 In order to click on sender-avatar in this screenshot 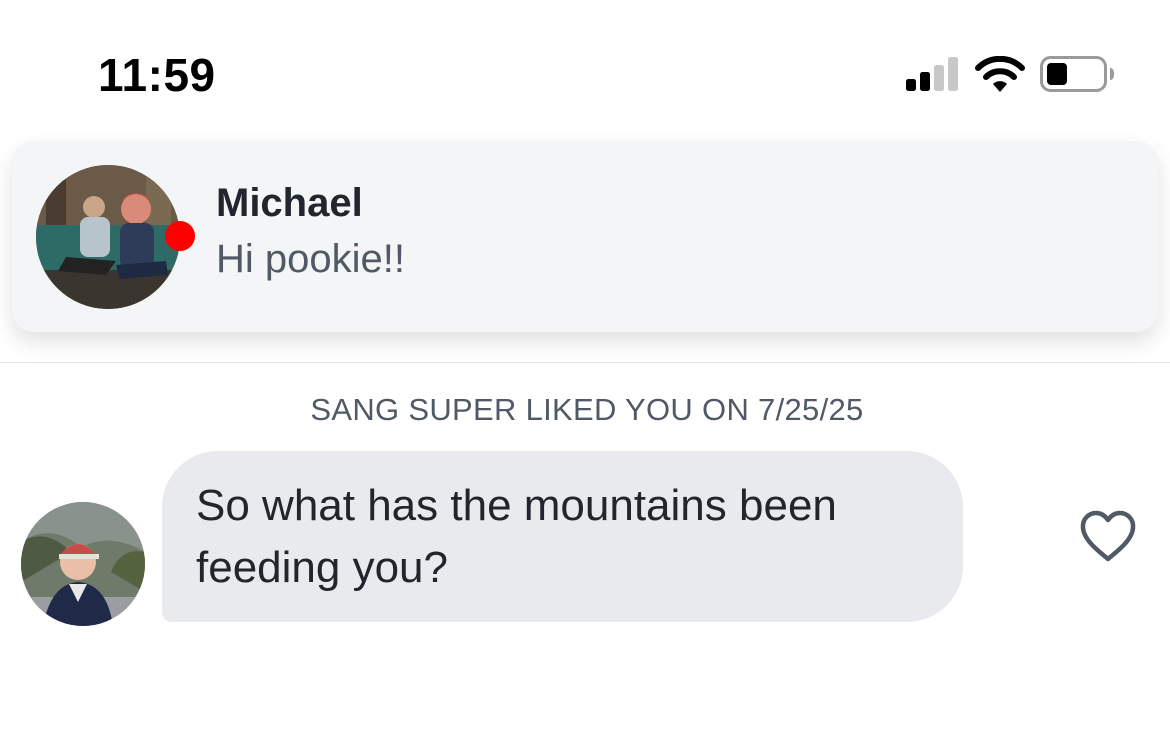, I will do `click(83, 564)`.